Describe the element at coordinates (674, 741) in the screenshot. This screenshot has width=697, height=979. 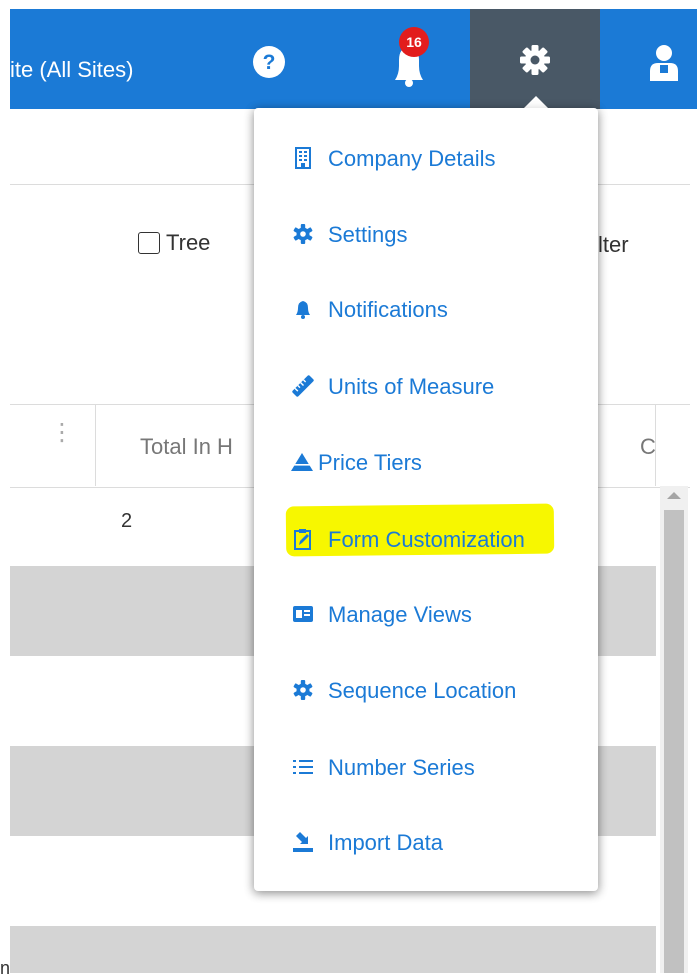
I see `scrollbar-thumb` at that location.